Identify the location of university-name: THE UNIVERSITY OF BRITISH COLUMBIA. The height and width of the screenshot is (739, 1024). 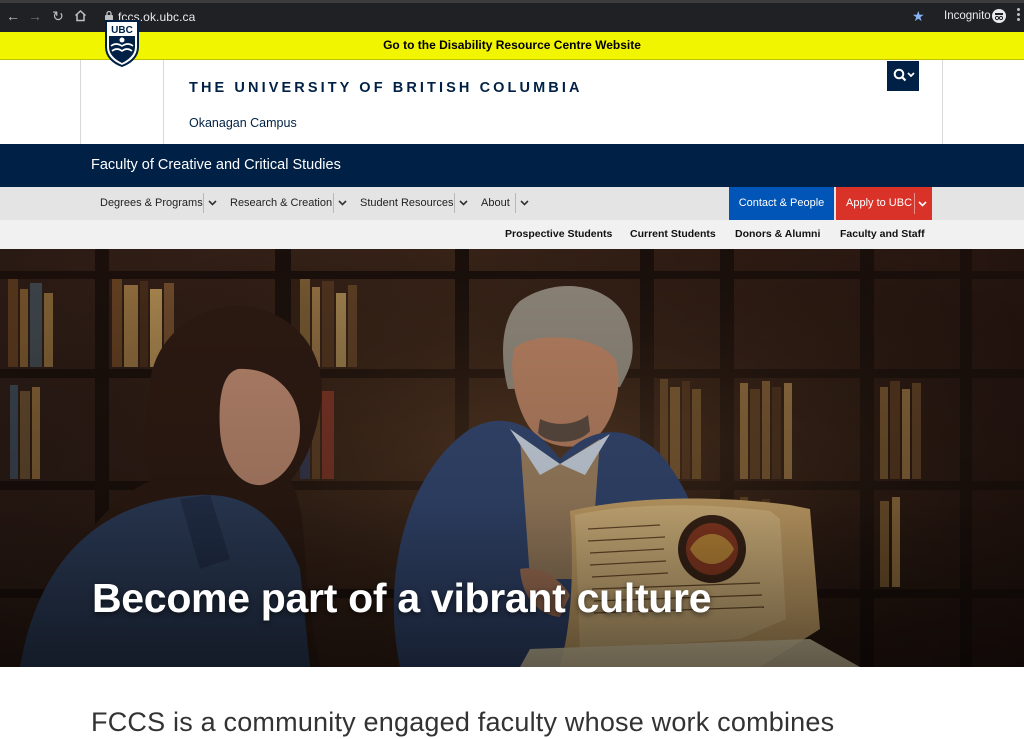
(386, 88).